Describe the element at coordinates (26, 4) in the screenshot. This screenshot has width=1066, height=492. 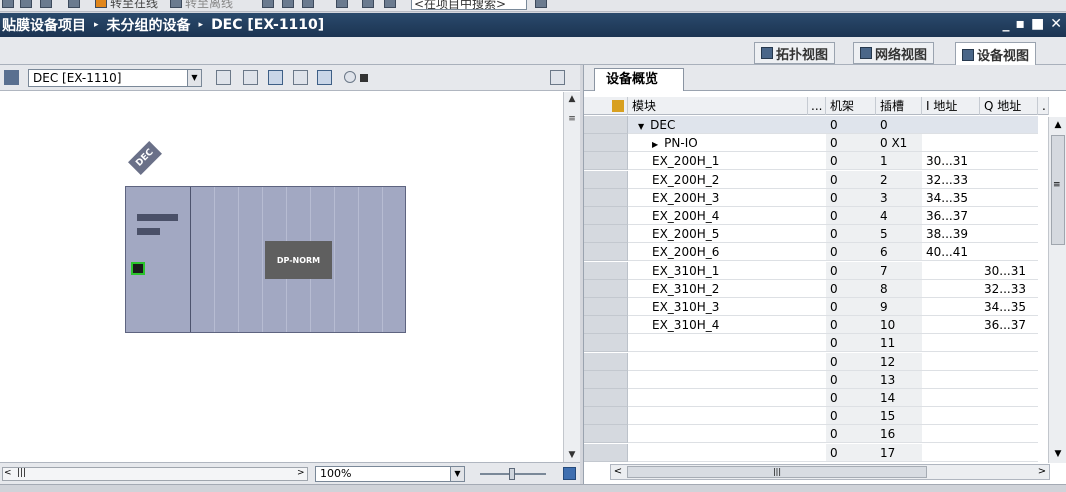
I see `print-icon` at that location.